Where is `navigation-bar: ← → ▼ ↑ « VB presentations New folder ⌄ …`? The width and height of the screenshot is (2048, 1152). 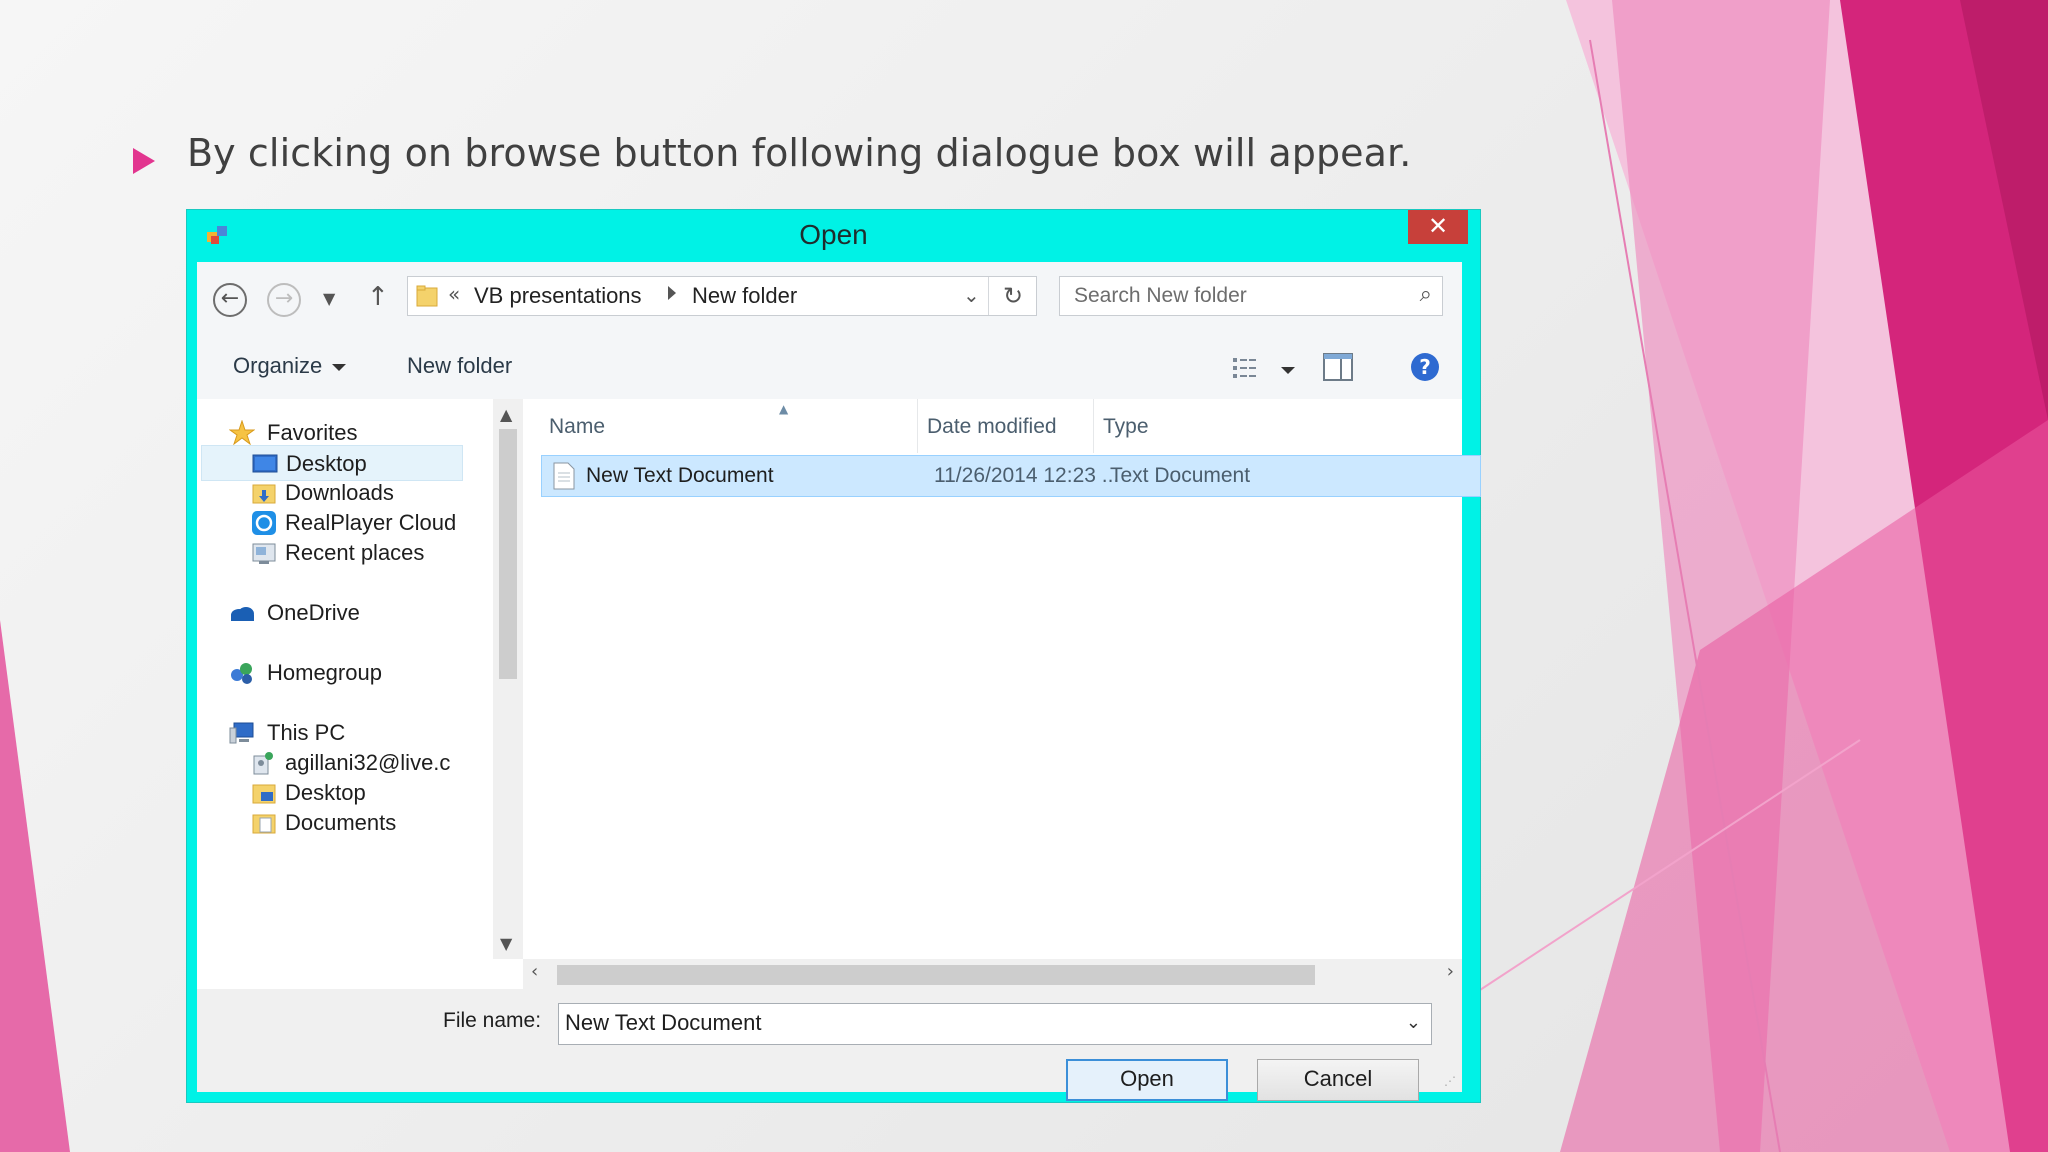
navigation-bar: ← → ▼ ↑ « VB presentations New folder ⌄ … is located at coordinates (829, 299).